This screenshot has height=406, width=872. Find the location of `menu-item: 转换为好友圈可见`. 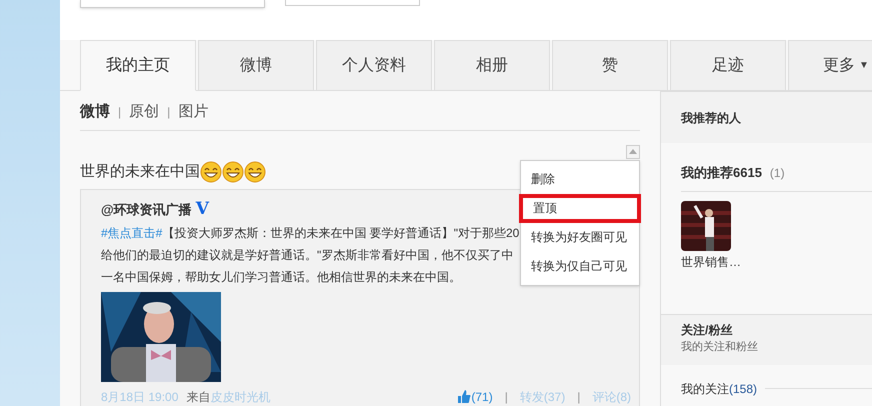

menu-item: 转换为好友圈可见 is located at coordinates (580, 237).